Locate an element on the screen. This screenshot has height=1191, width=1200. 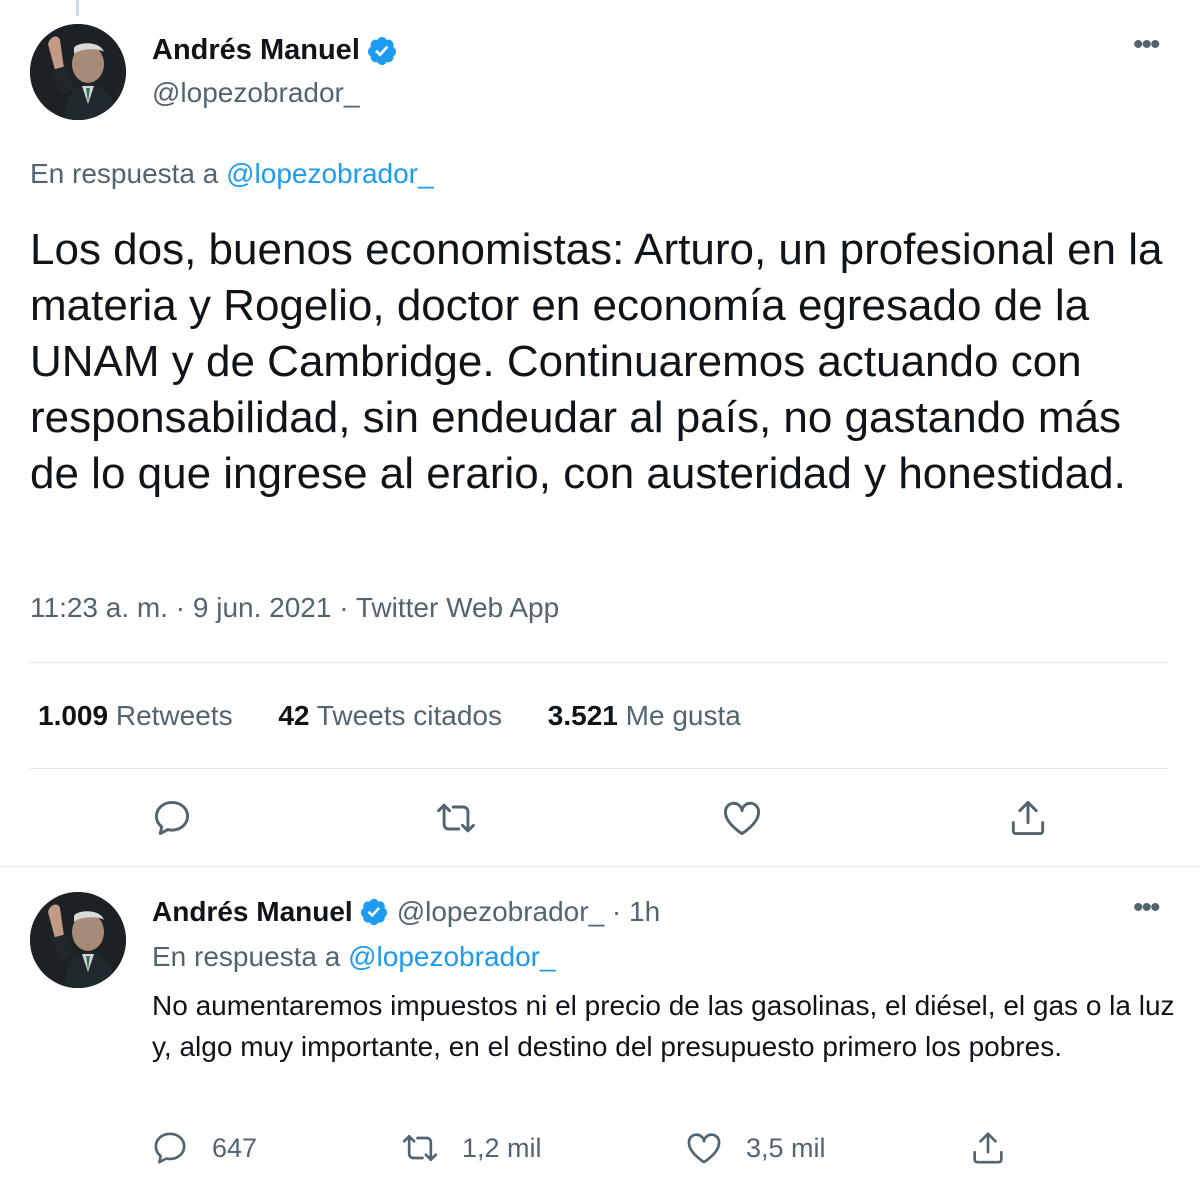
thread-connector-line is located at coordinates (77, 8).